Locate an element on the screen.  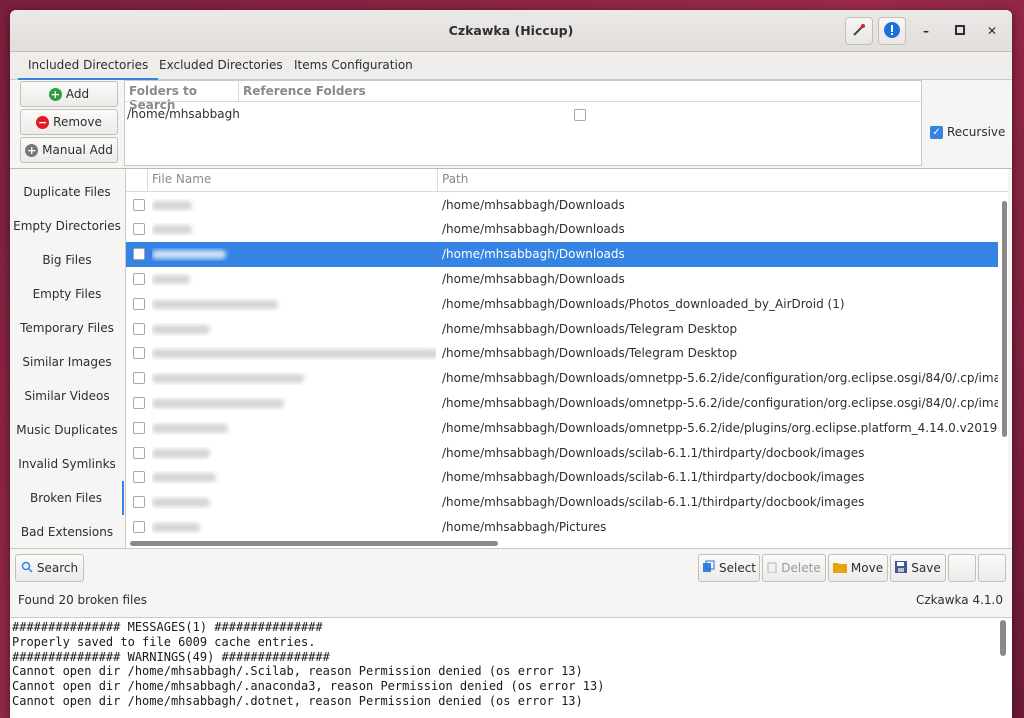
select-label: Select is located at coordinates (737, 568).